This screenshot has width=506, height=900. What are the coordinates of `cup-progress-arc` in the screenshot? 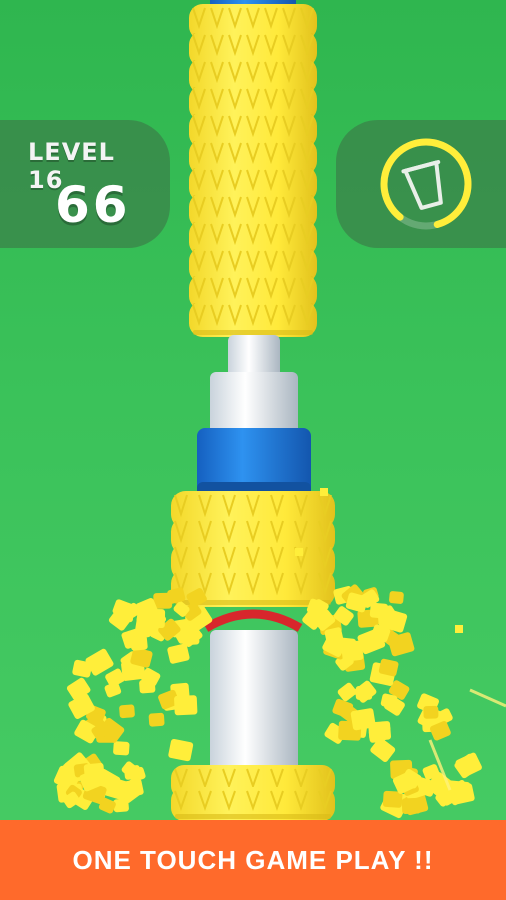 It's located at (426, 184).